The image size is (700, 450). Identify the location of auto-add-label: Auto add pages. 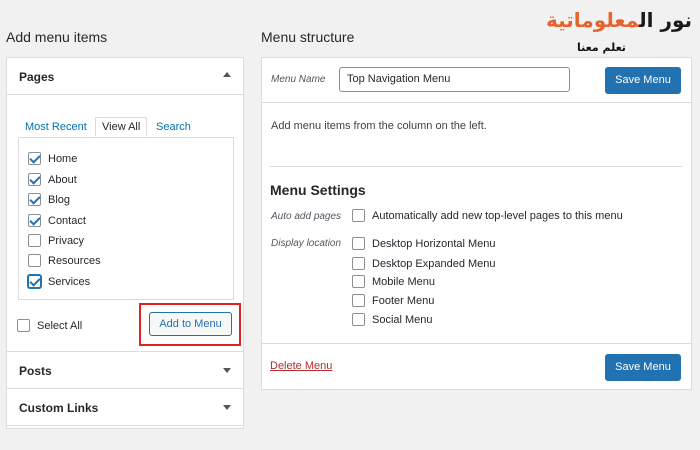
(306, 216).